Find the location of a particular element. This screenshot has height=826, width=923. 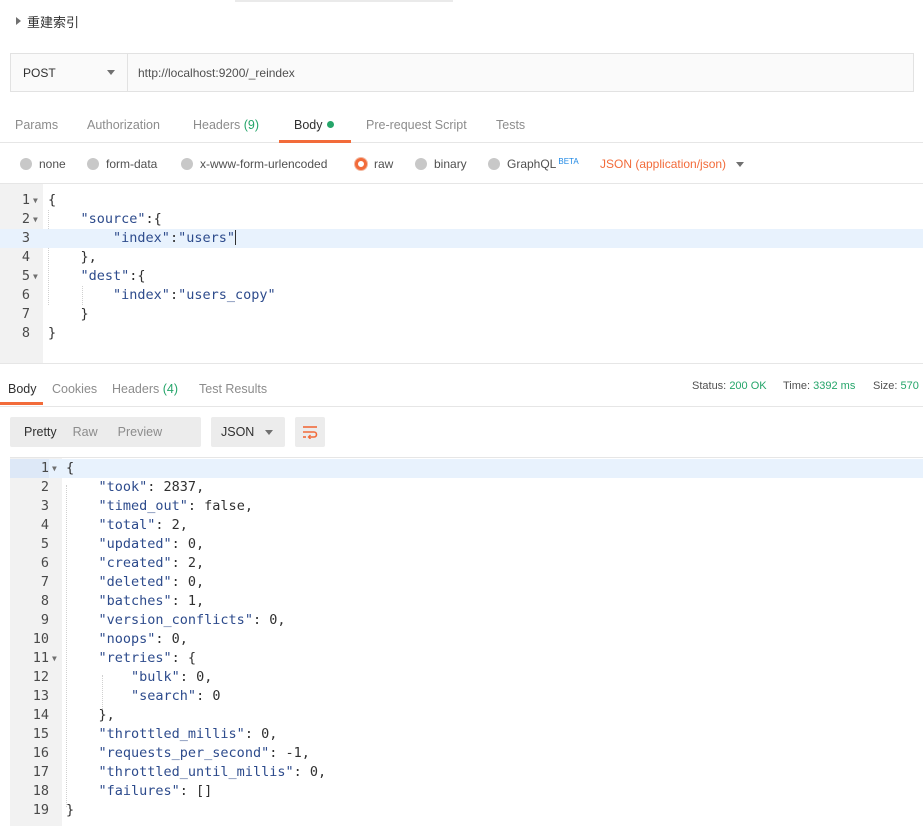

tab-body: Body is located at coordinates (314, 126).